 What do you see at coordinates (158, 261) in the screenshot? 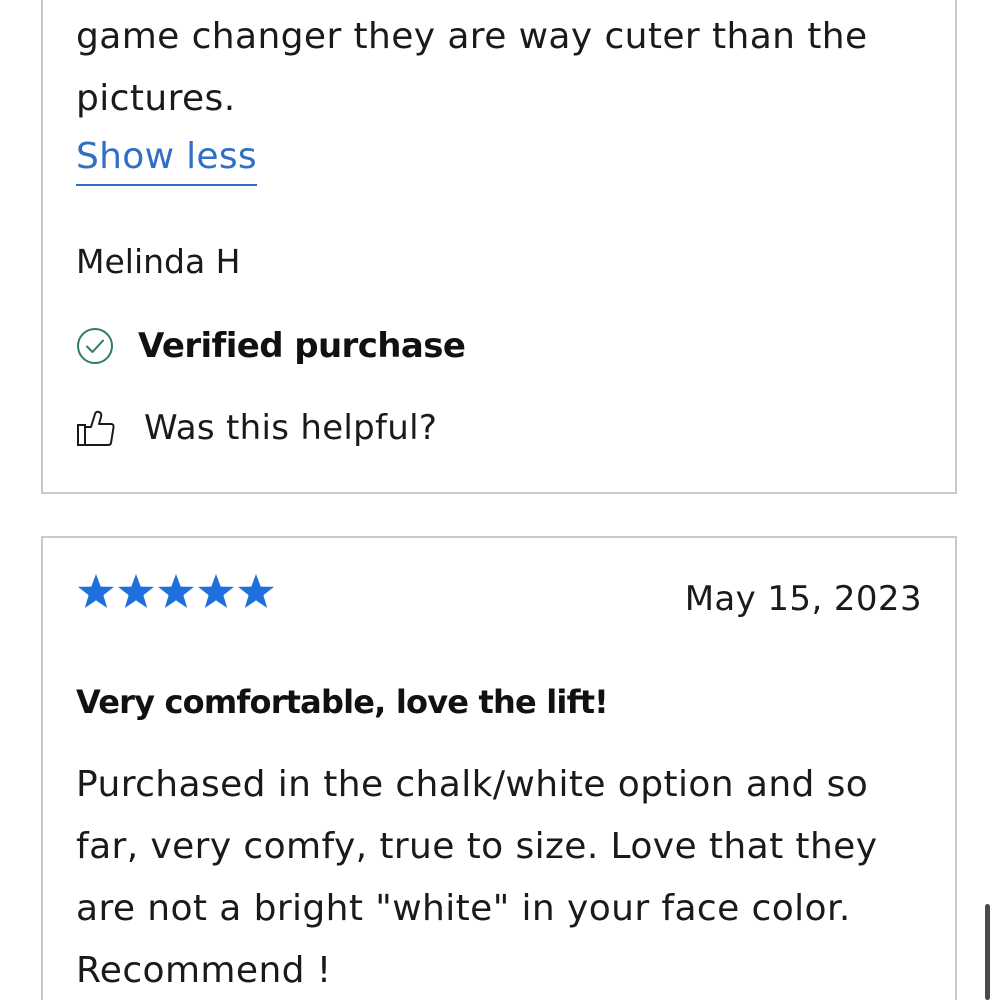
I see `reviewer-name: Melinda H` at bounding box center [158, 261].